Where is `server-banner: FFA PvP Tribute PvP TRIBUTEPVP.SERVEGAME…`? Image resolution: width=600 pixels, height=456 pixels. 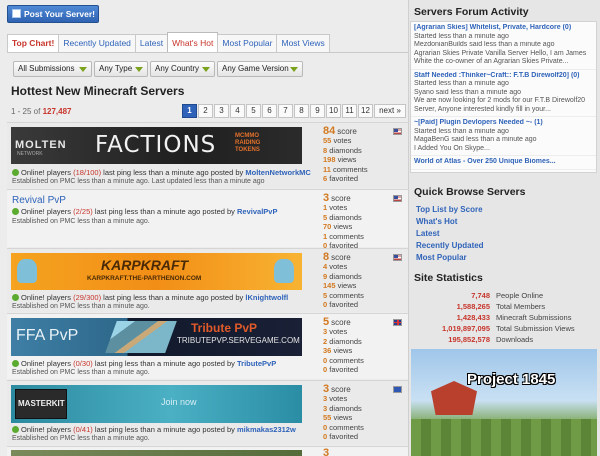 server-banner: FFA PvP Tribute PvP TRIBUTEPVP.SERVEGAME… is located at coordinates (156, 337).